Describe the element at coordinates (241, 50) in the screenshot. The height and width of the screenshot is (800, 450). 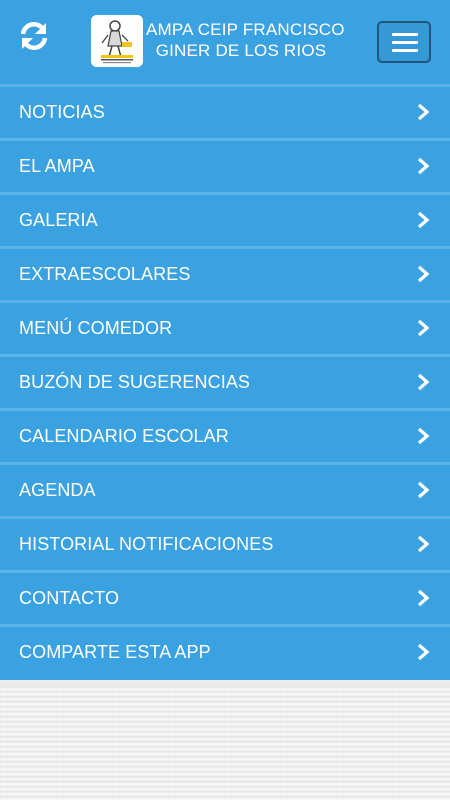
I see `app-title-line2: GINER DE LOS RIOS` at that location.